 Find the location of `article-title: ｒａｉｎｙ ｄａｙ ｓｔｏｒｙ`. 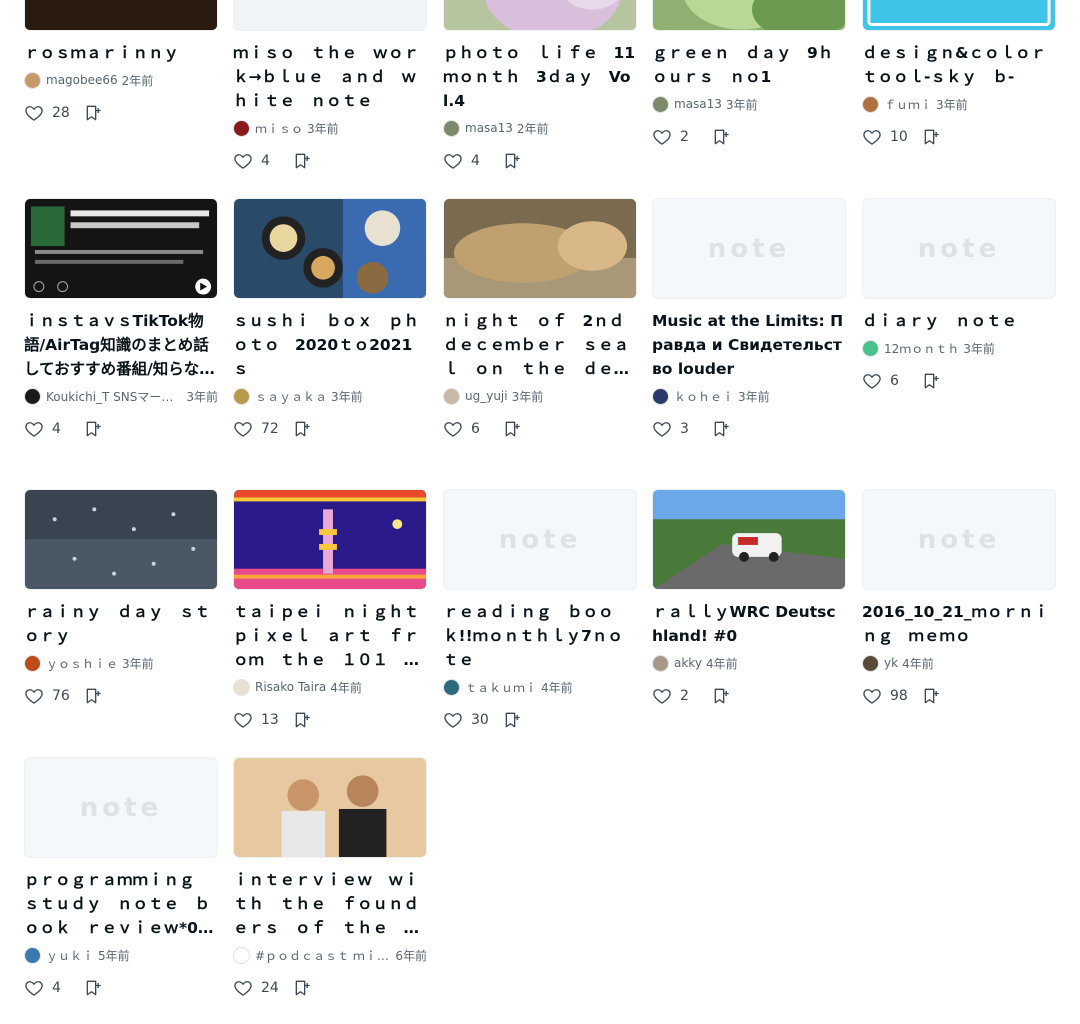

article-title: ｒａｉｎｙ ｄａｙ ｓｔｏｒｙ is located at coordinates (121, 624).